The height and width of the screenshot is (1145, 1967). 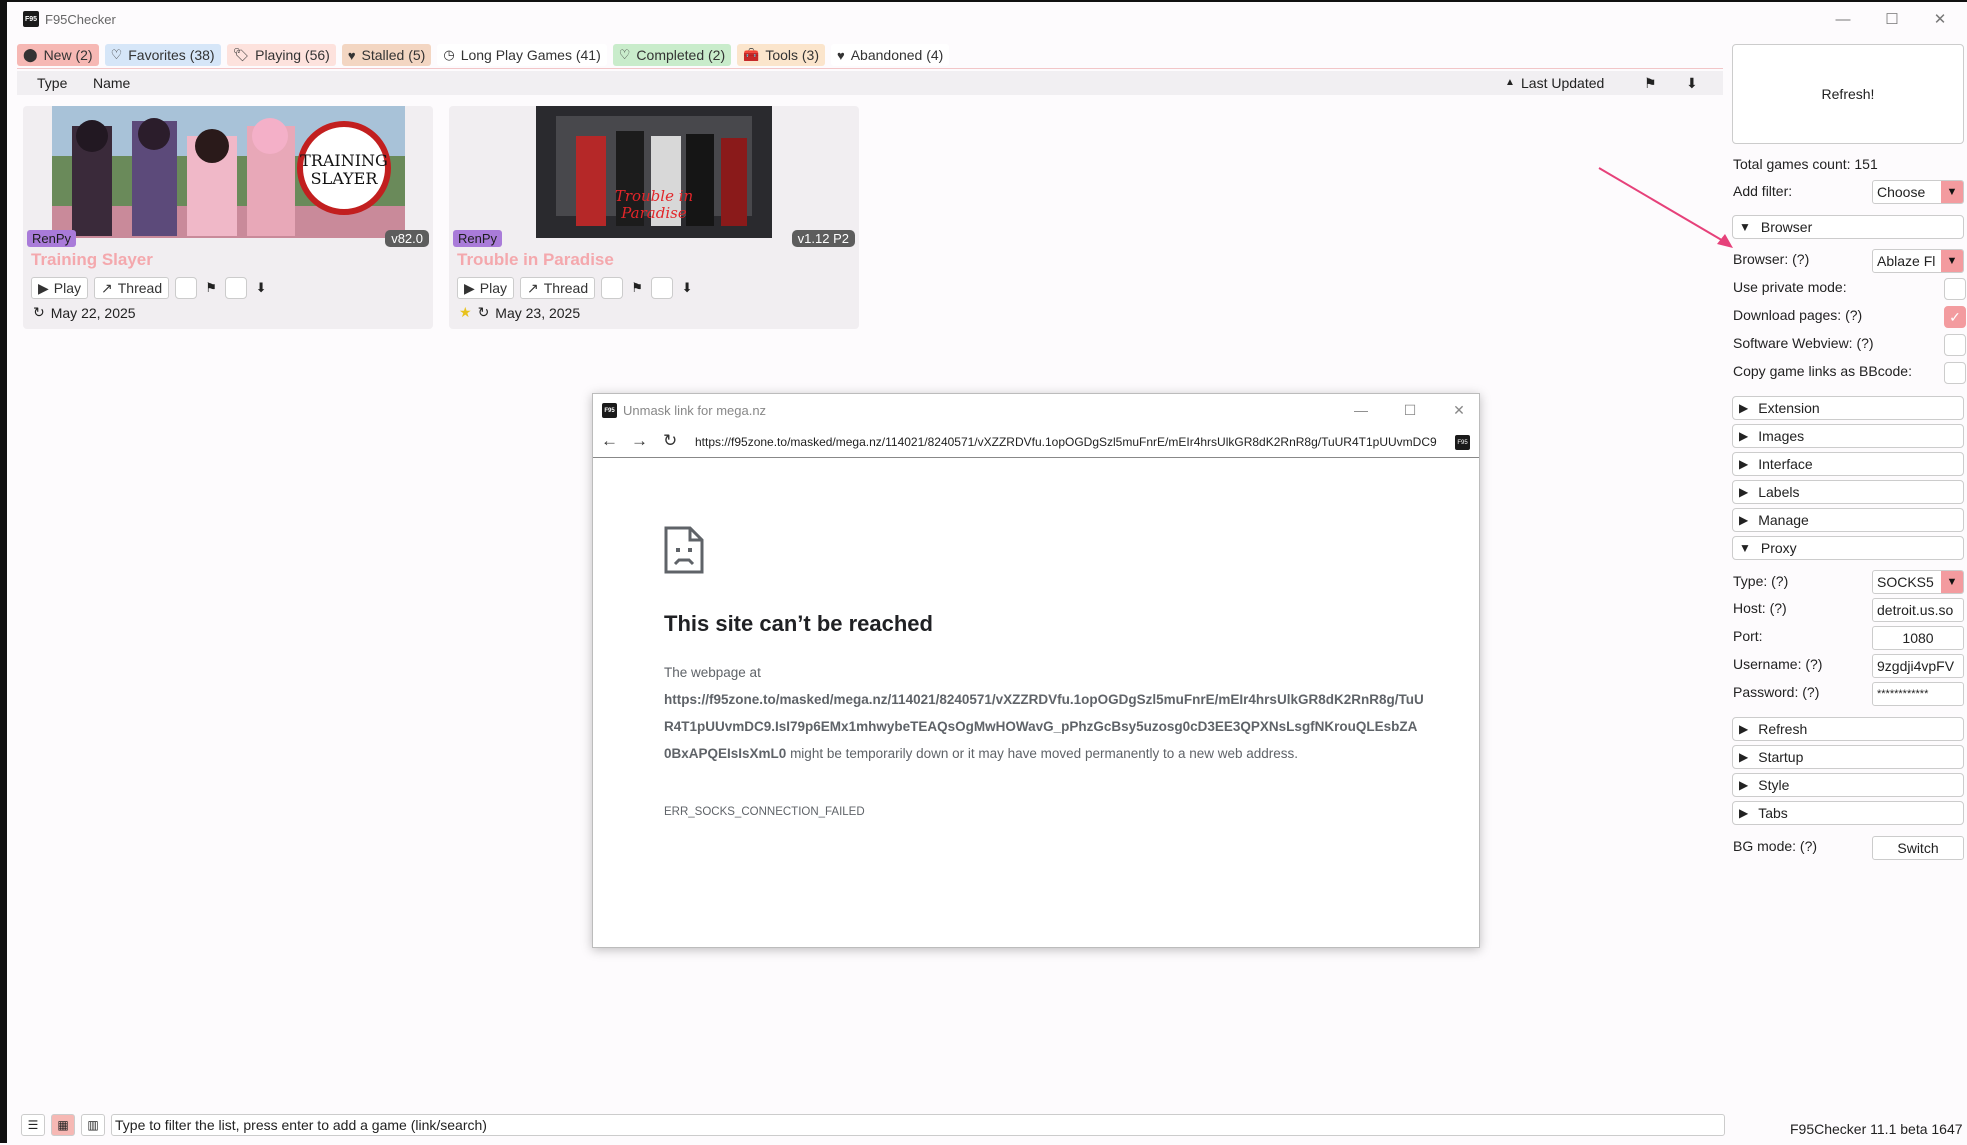 I want to click on tab-abandoned: ♥ Abandoned (4), so click(x=890, y=55).